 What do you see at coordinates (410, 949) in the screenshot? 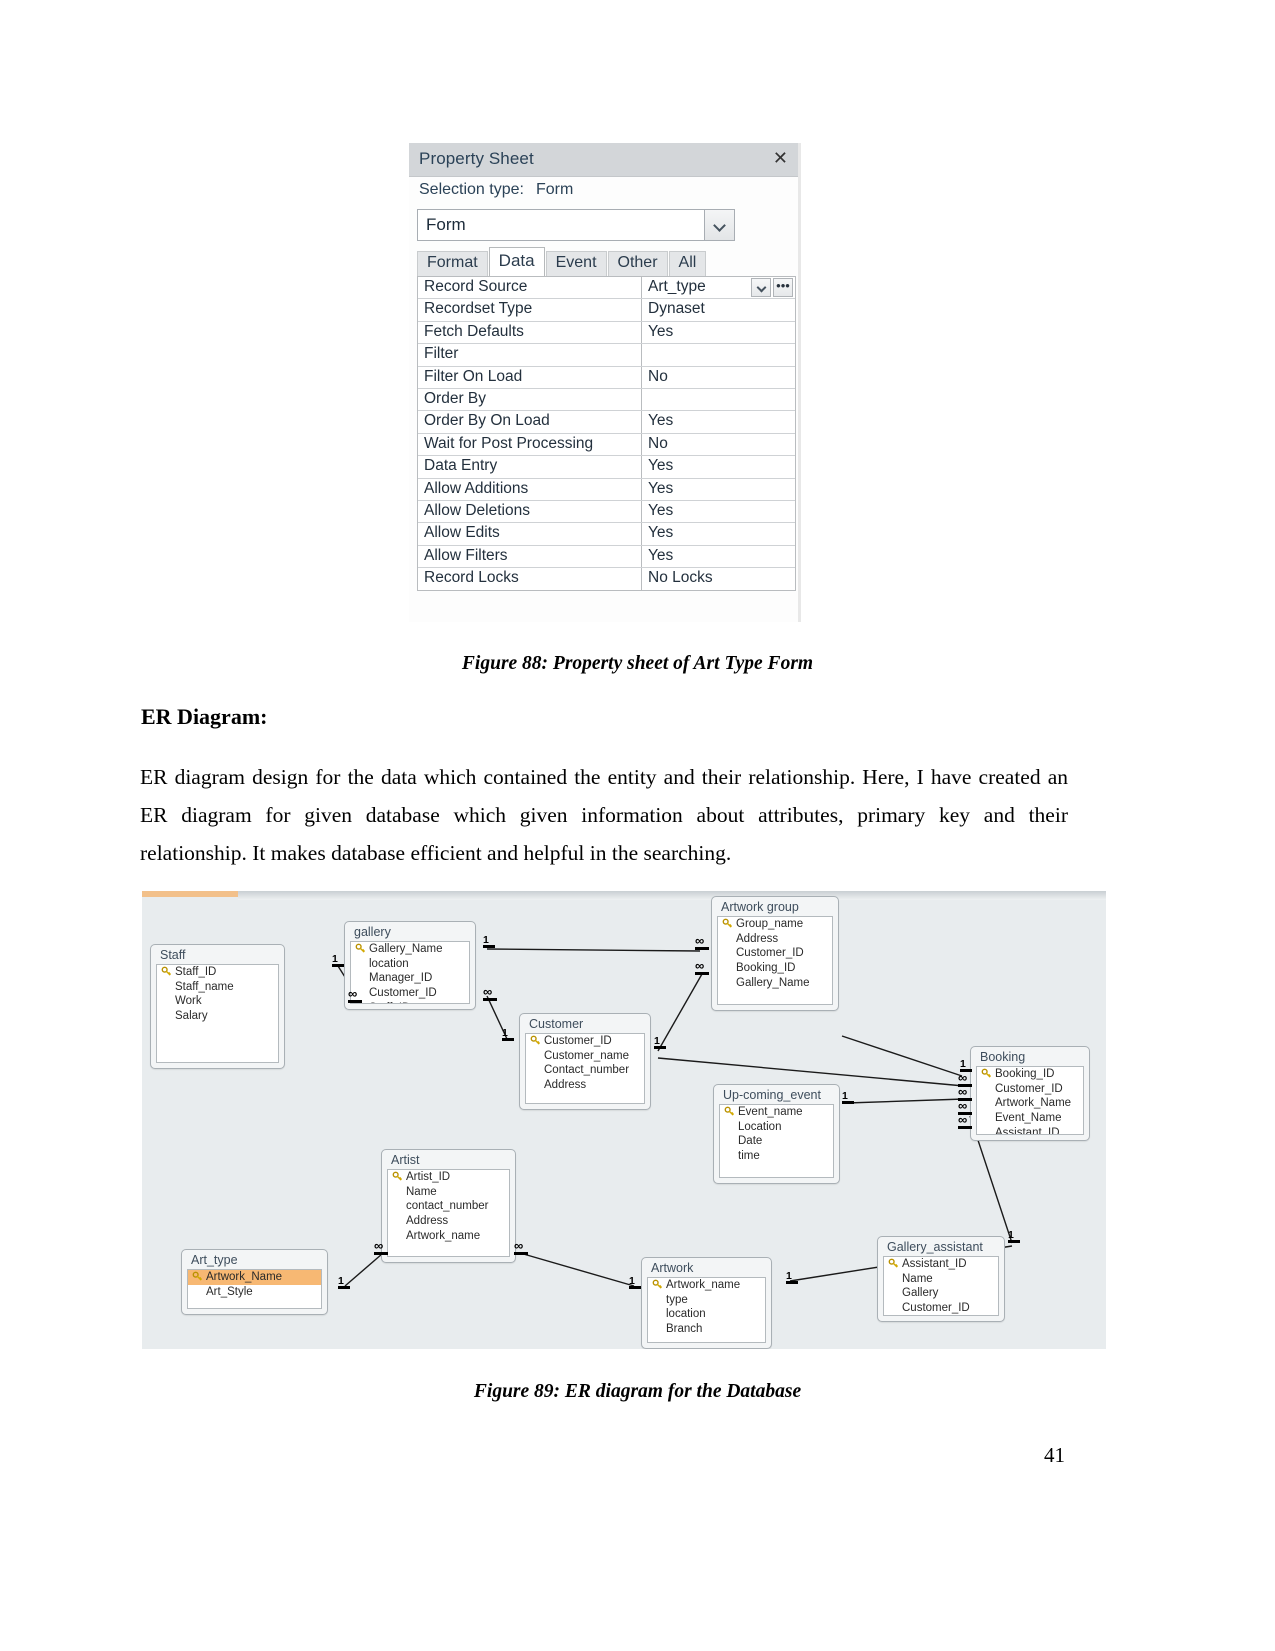
I see `primary-key-field: Gallery_Name` at bounding box center [410, 949].